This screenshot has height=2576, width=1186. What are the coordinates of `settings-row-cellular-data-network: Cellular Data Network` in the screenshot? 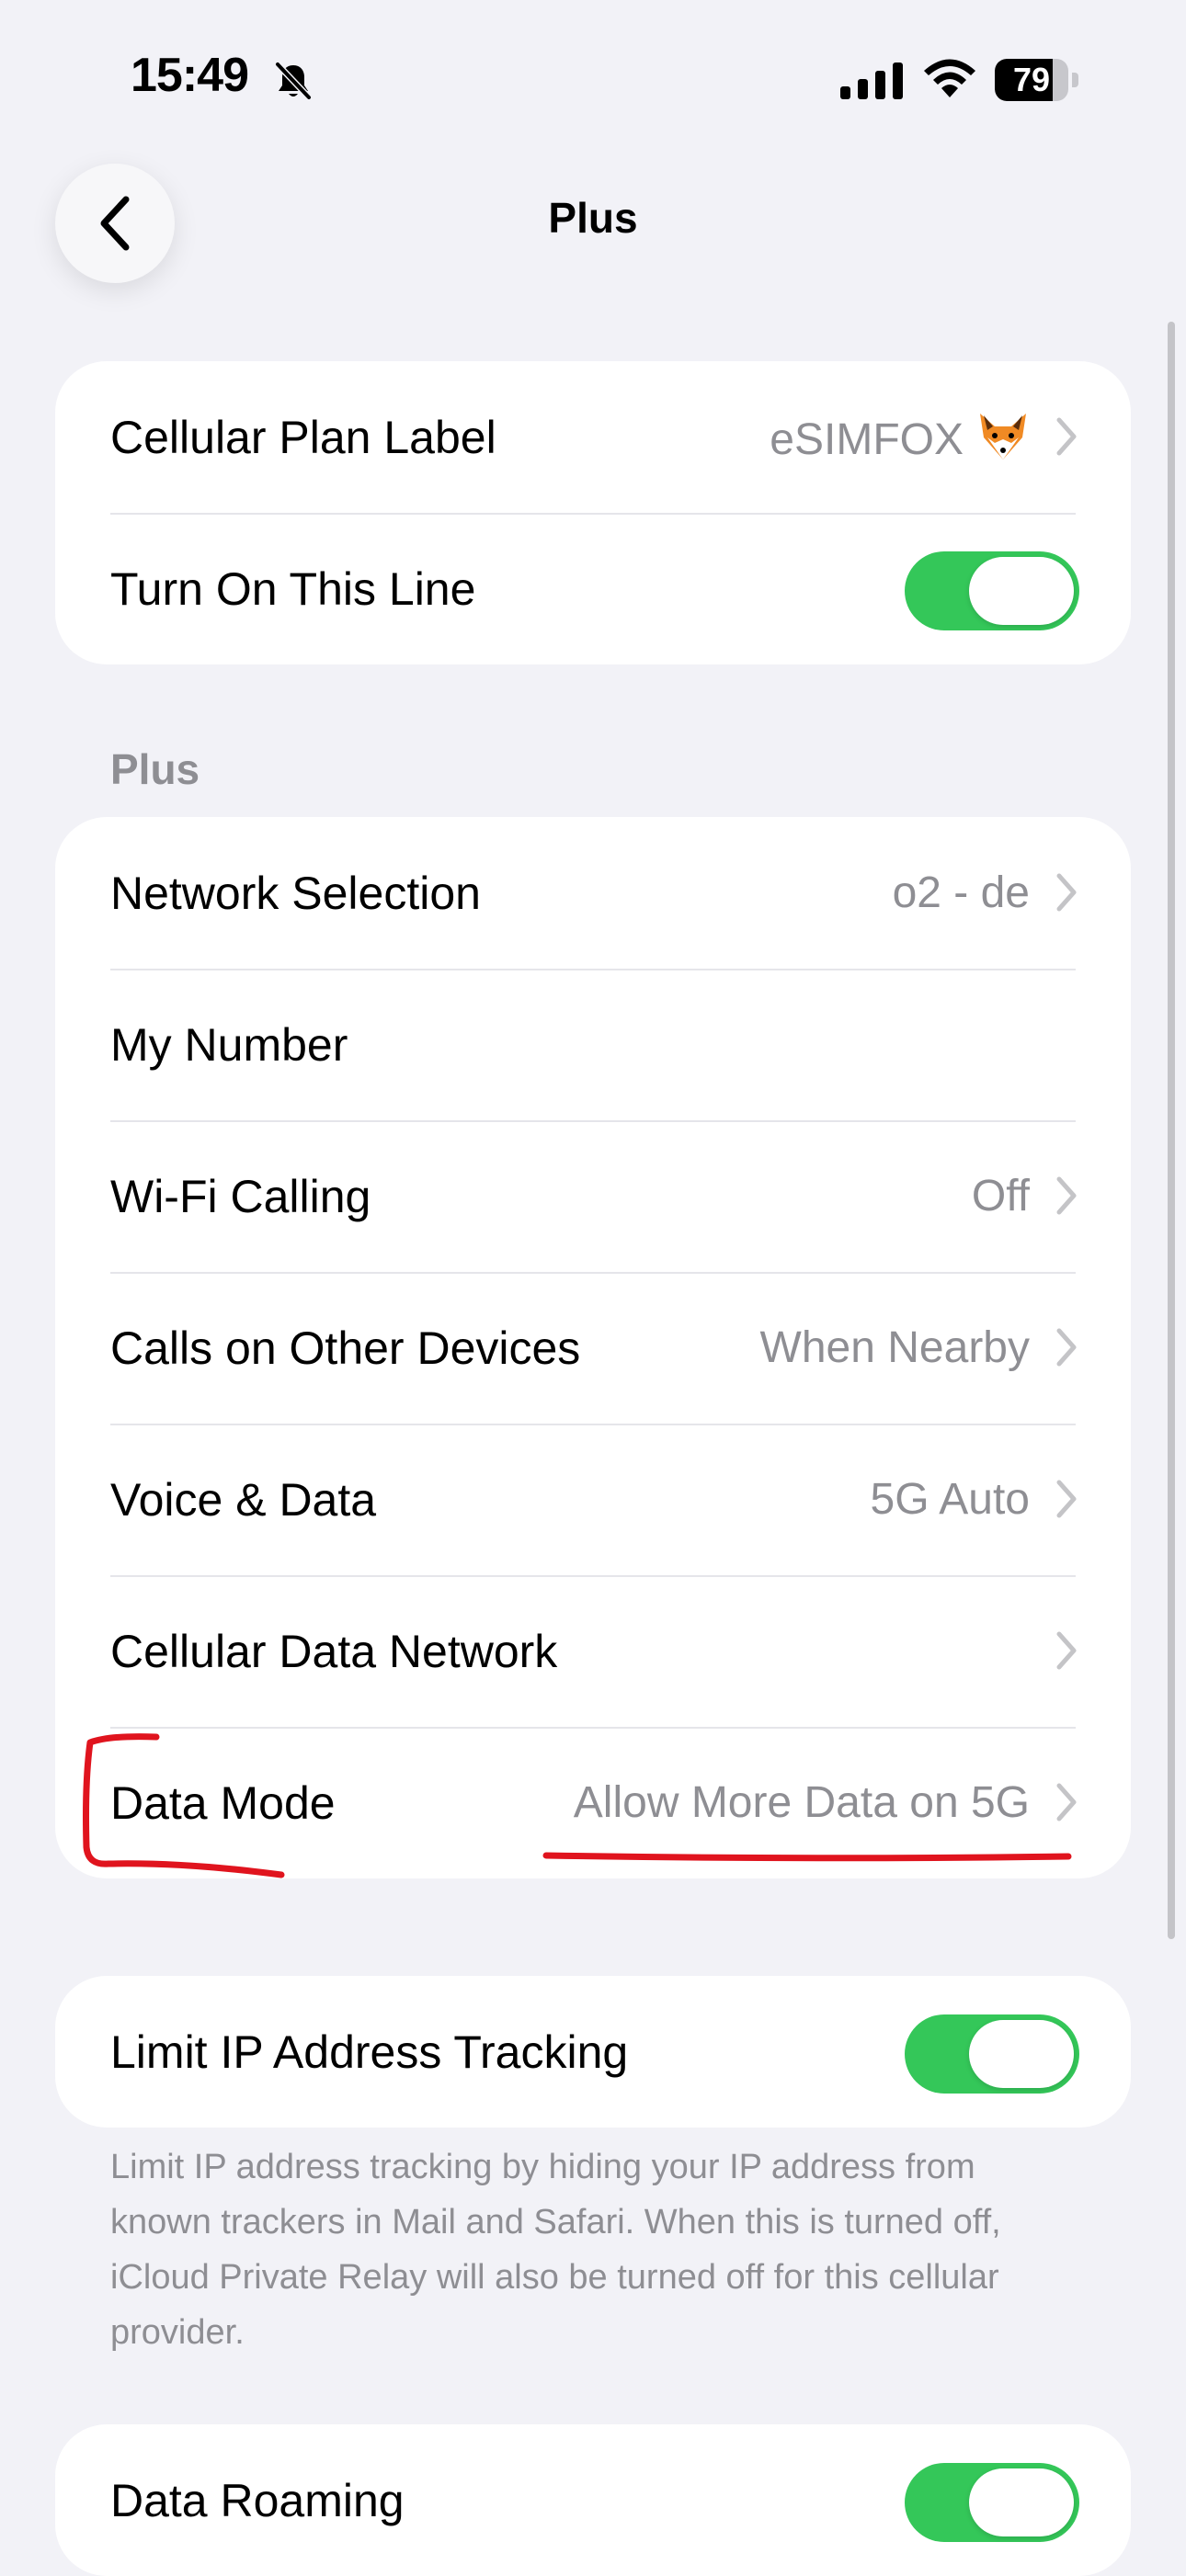 It's located at (593, 1651).